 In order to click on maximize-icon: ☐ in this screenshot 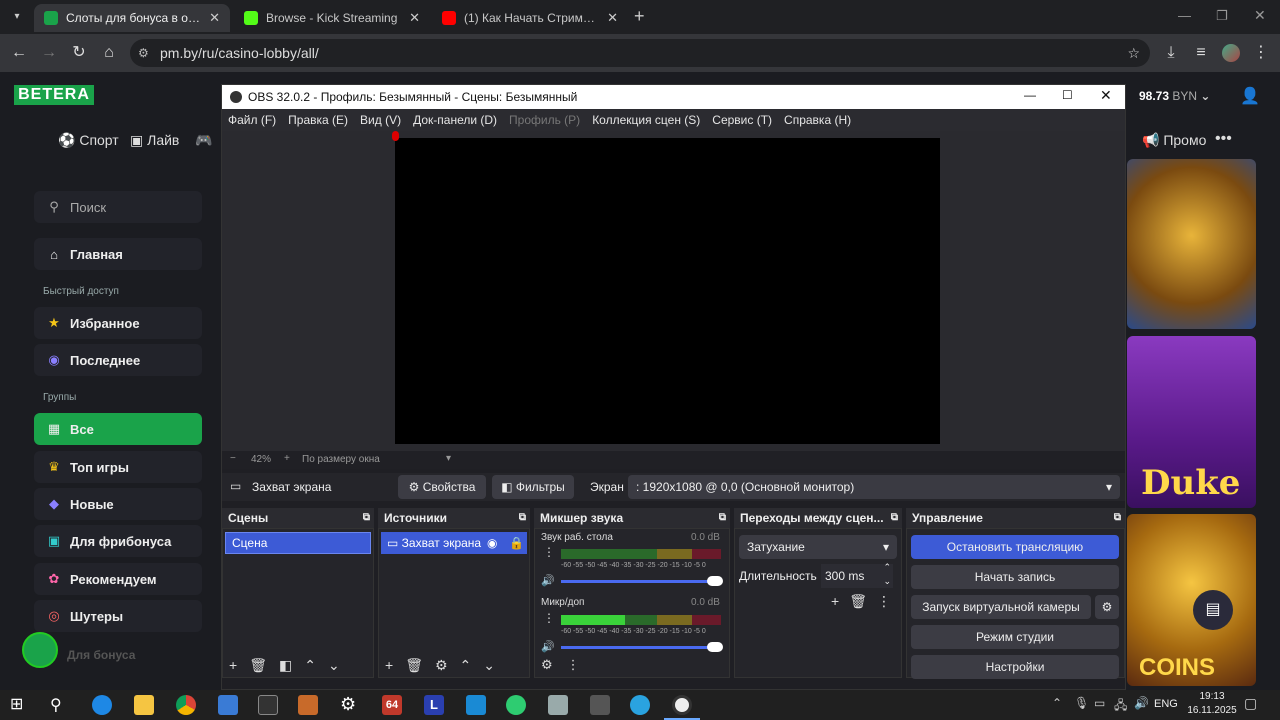, I will do `click(1067, 95)`.